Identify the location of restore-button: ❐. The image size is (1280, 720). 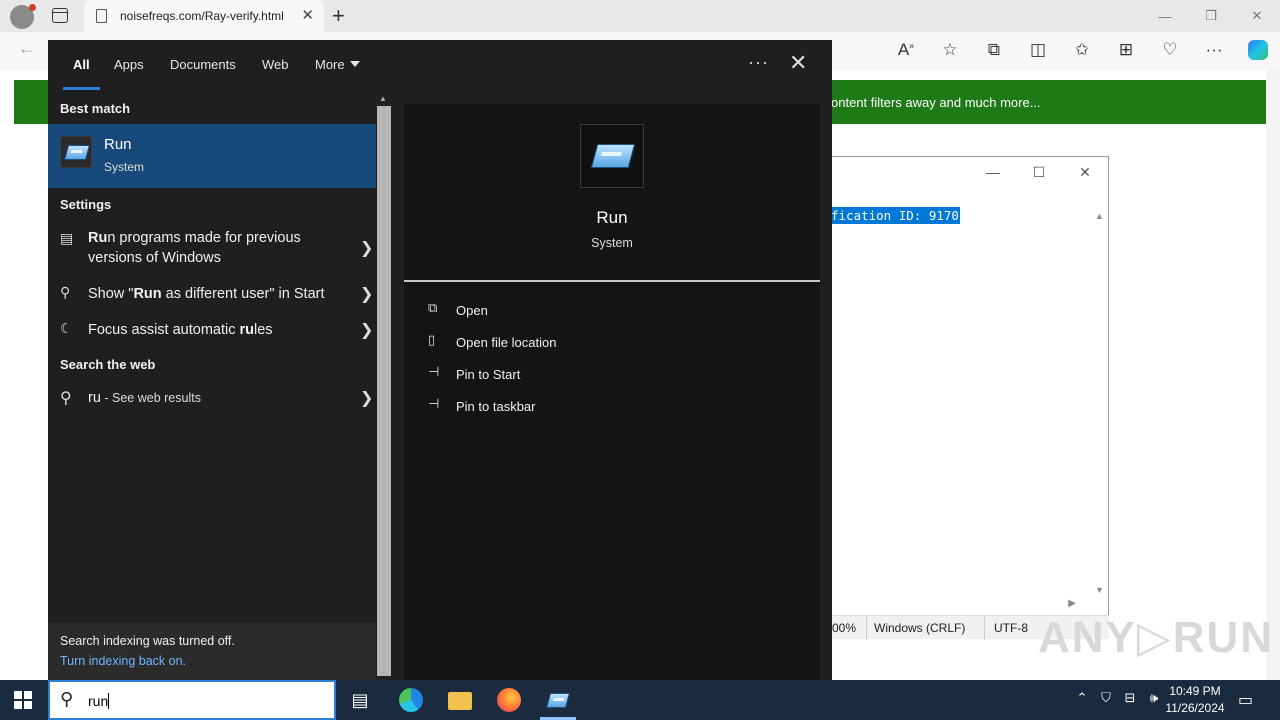
(1211, 16).